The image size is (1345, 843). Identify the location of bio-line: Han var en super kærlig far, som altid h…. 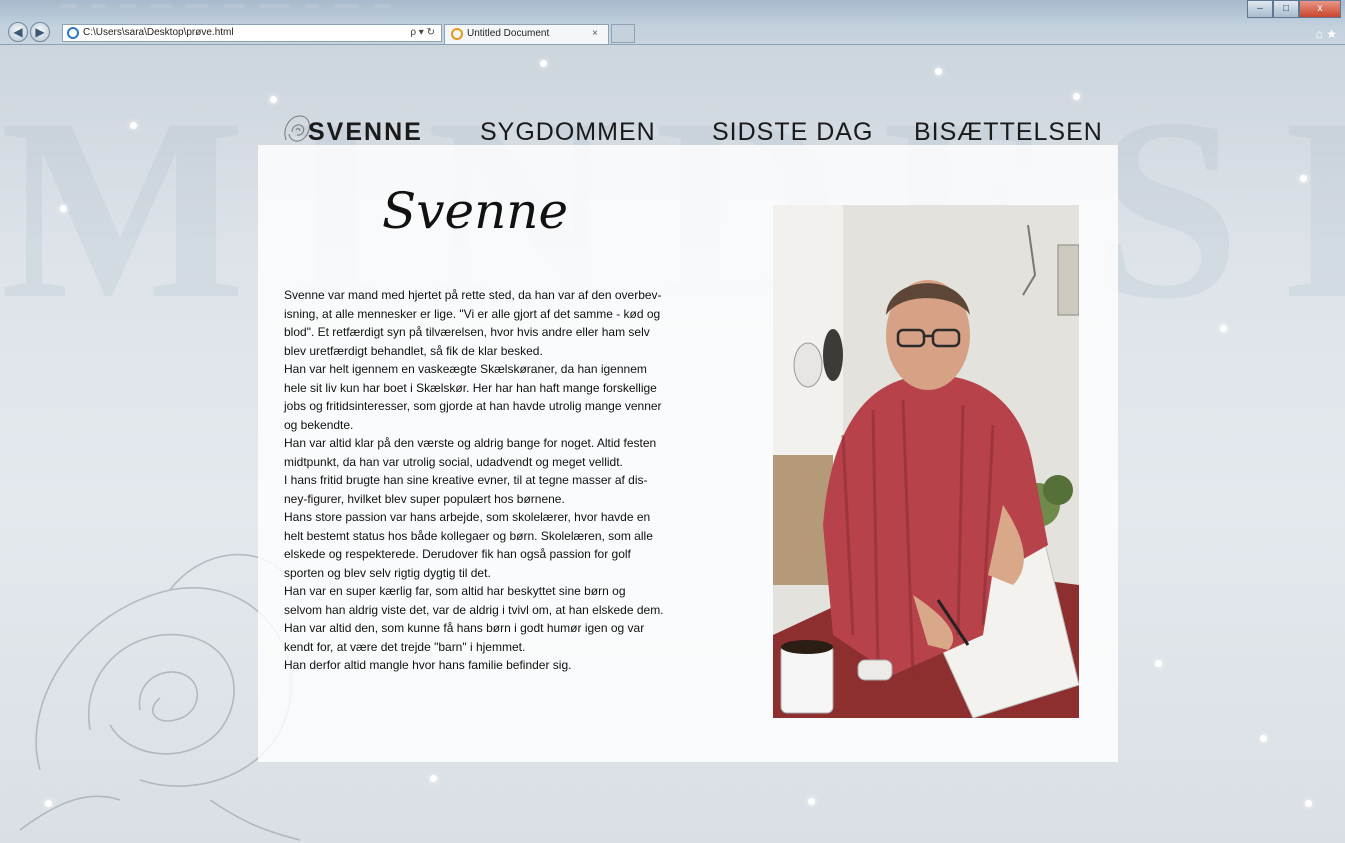
(455, 591).